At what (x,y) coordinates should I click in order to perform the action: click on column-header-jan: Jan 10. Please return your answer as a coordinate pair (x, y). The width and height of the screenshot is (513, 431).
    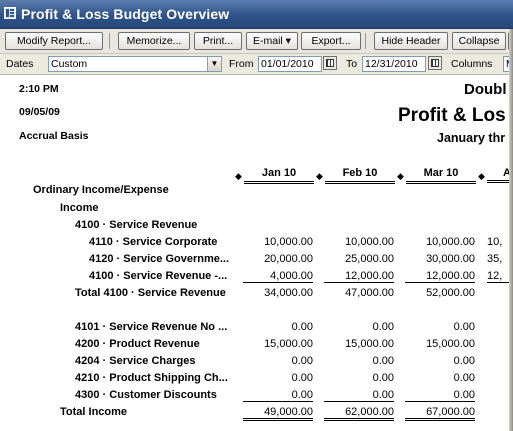
    Looking at the image, I should click on (279, 175).